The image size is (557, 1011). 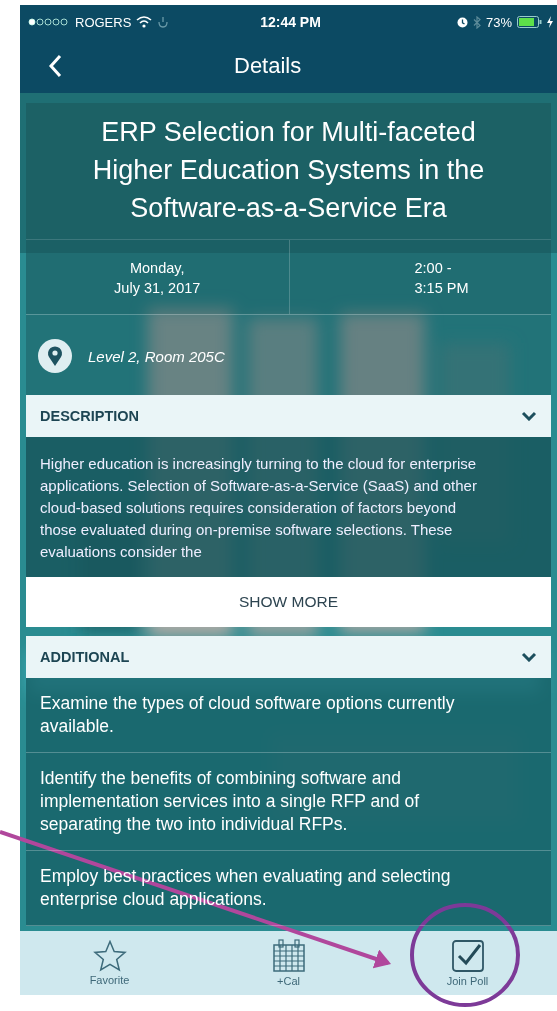 I want to click on battery-percent: 73%, so click(x=498, y=22).